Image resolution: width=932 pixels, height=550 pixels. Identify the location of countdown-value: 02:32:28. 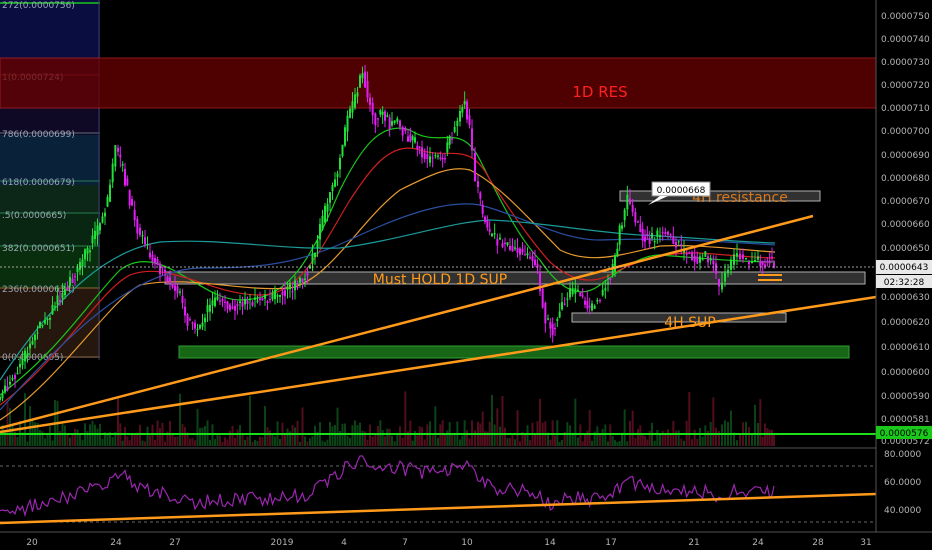
(904, 283).